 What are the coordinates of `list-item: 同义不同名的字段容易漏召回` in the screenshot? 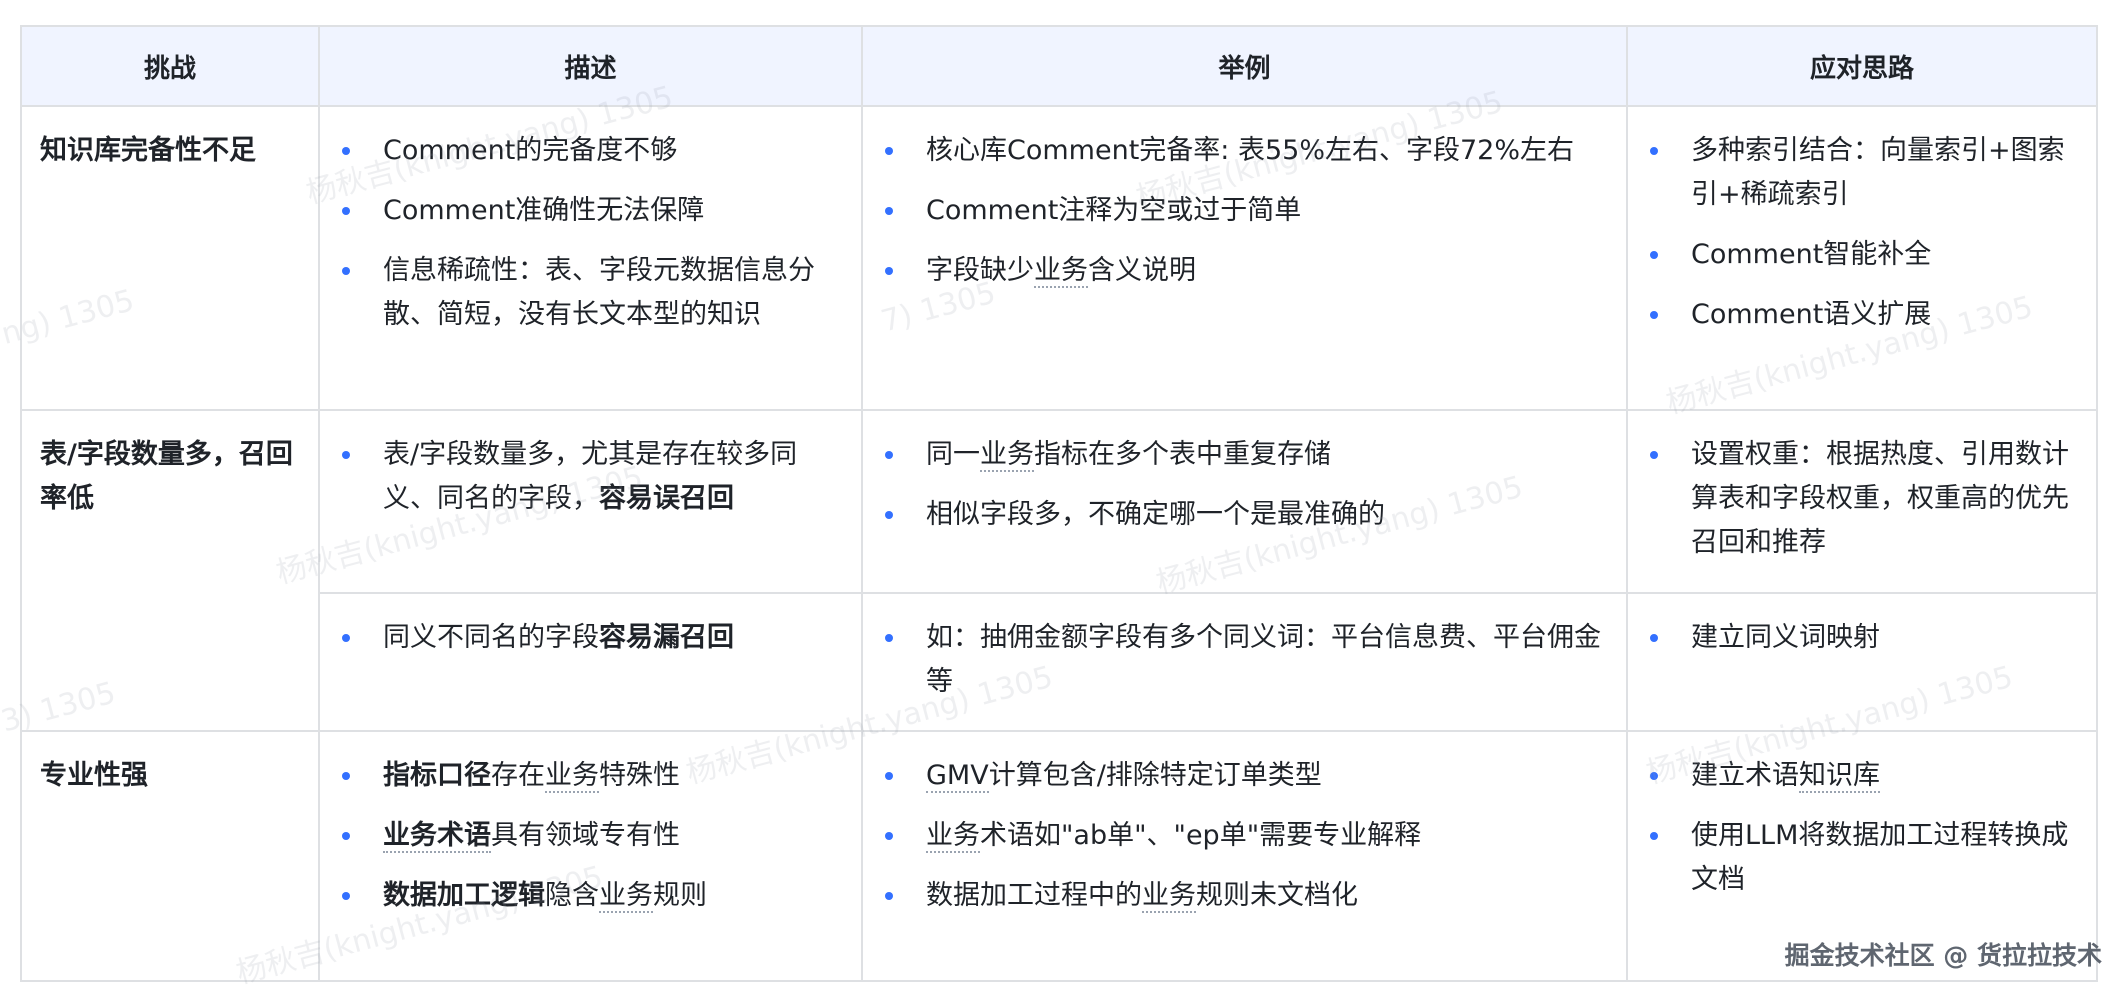 It's located at (590, 638).